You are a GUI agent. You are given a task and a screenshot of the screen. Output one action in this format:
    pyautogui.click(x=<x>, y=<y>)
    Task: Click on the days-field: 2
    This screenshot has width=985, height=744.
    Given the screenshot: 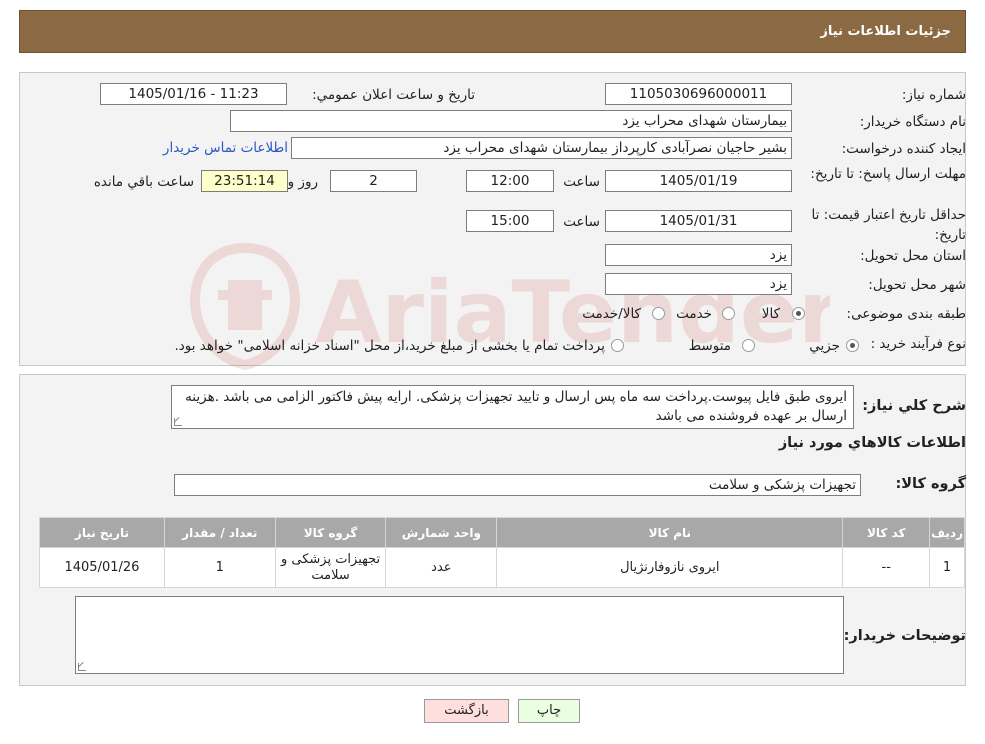 What is the action you would take?
    pyautogui.click(x=373, y=181)
    